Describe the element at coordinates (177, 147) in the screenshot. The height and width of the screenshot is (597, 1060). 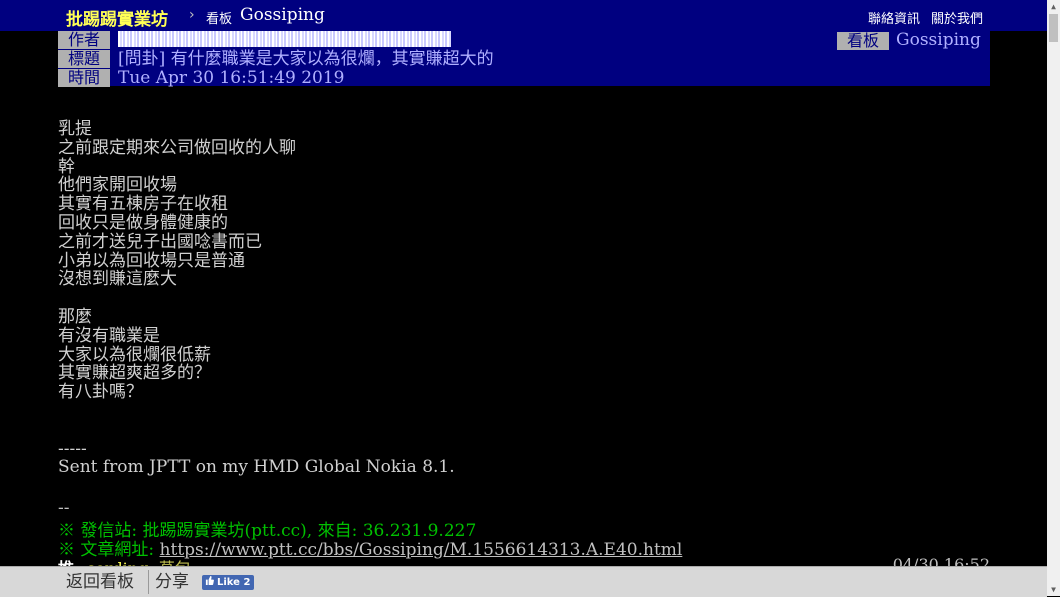
I see `content-line: 之前跟定期來公司做回收的人聊` at that location.